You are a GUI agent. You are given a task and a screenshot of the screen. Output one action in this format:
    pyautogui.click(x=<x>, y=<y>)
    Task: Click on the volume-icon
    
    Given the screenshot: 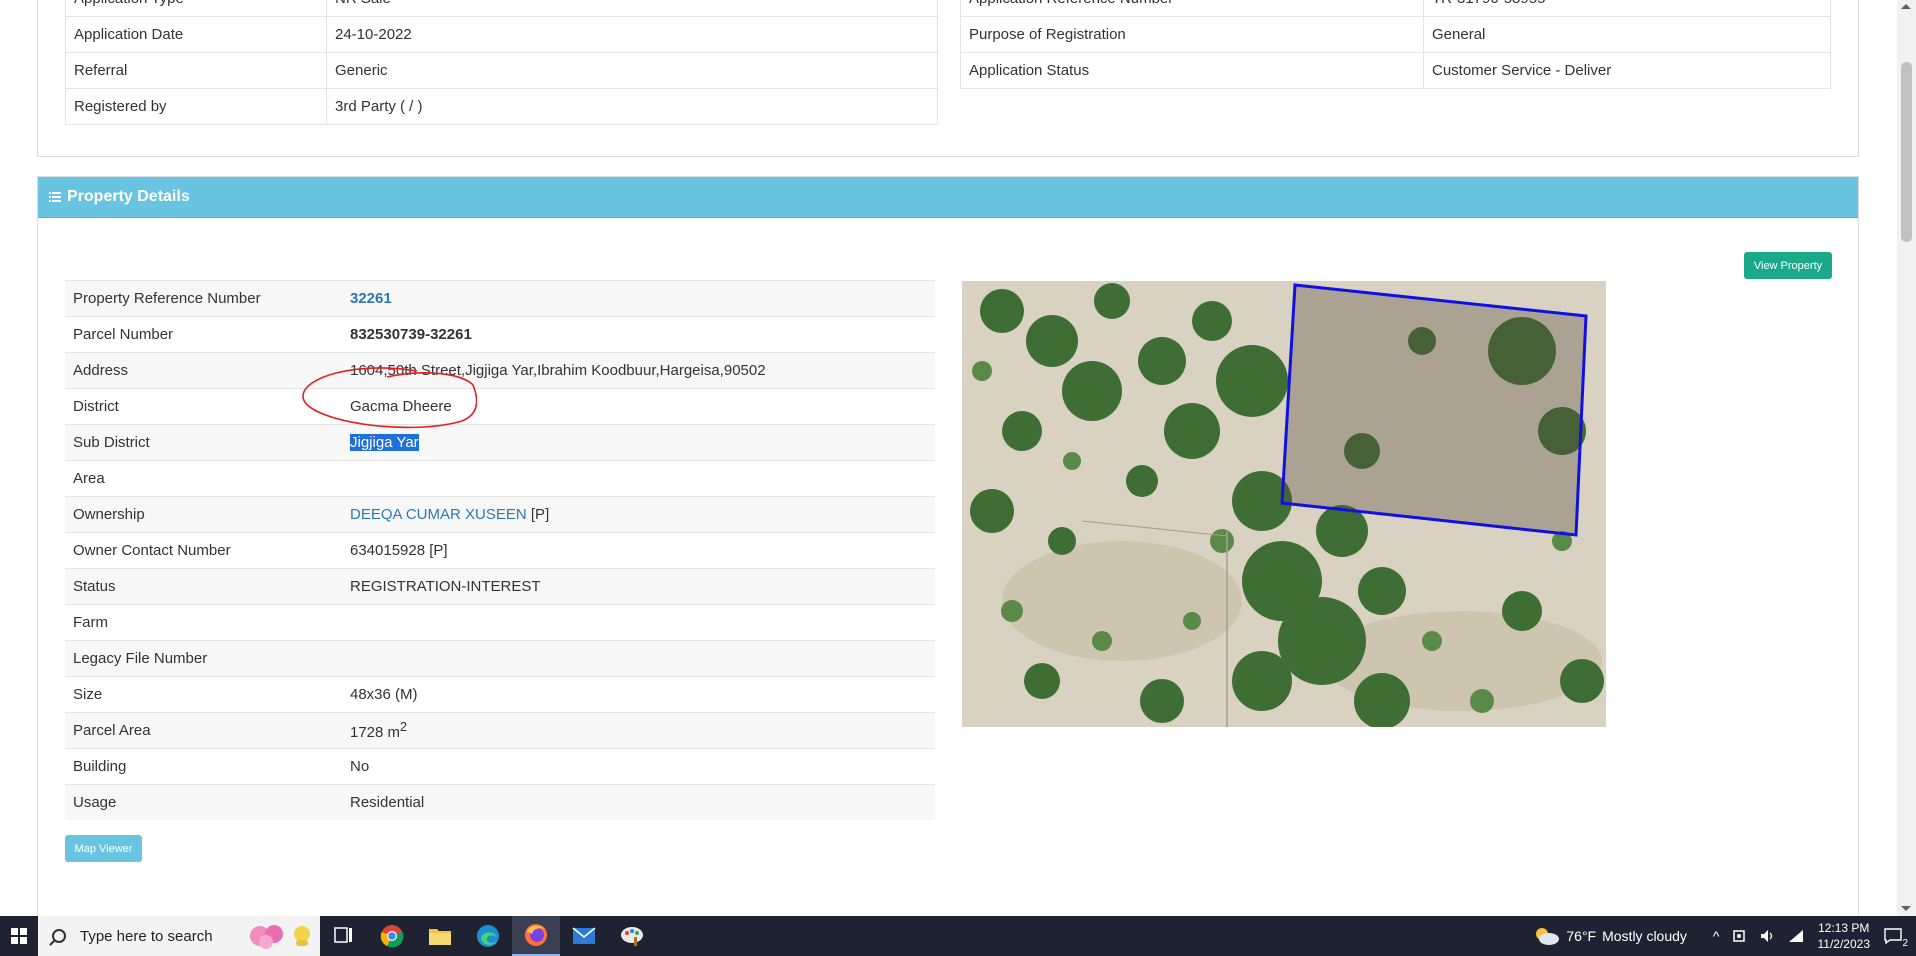 What is the action you would take?
    pyautogui.click(x=1768, y=936)
    